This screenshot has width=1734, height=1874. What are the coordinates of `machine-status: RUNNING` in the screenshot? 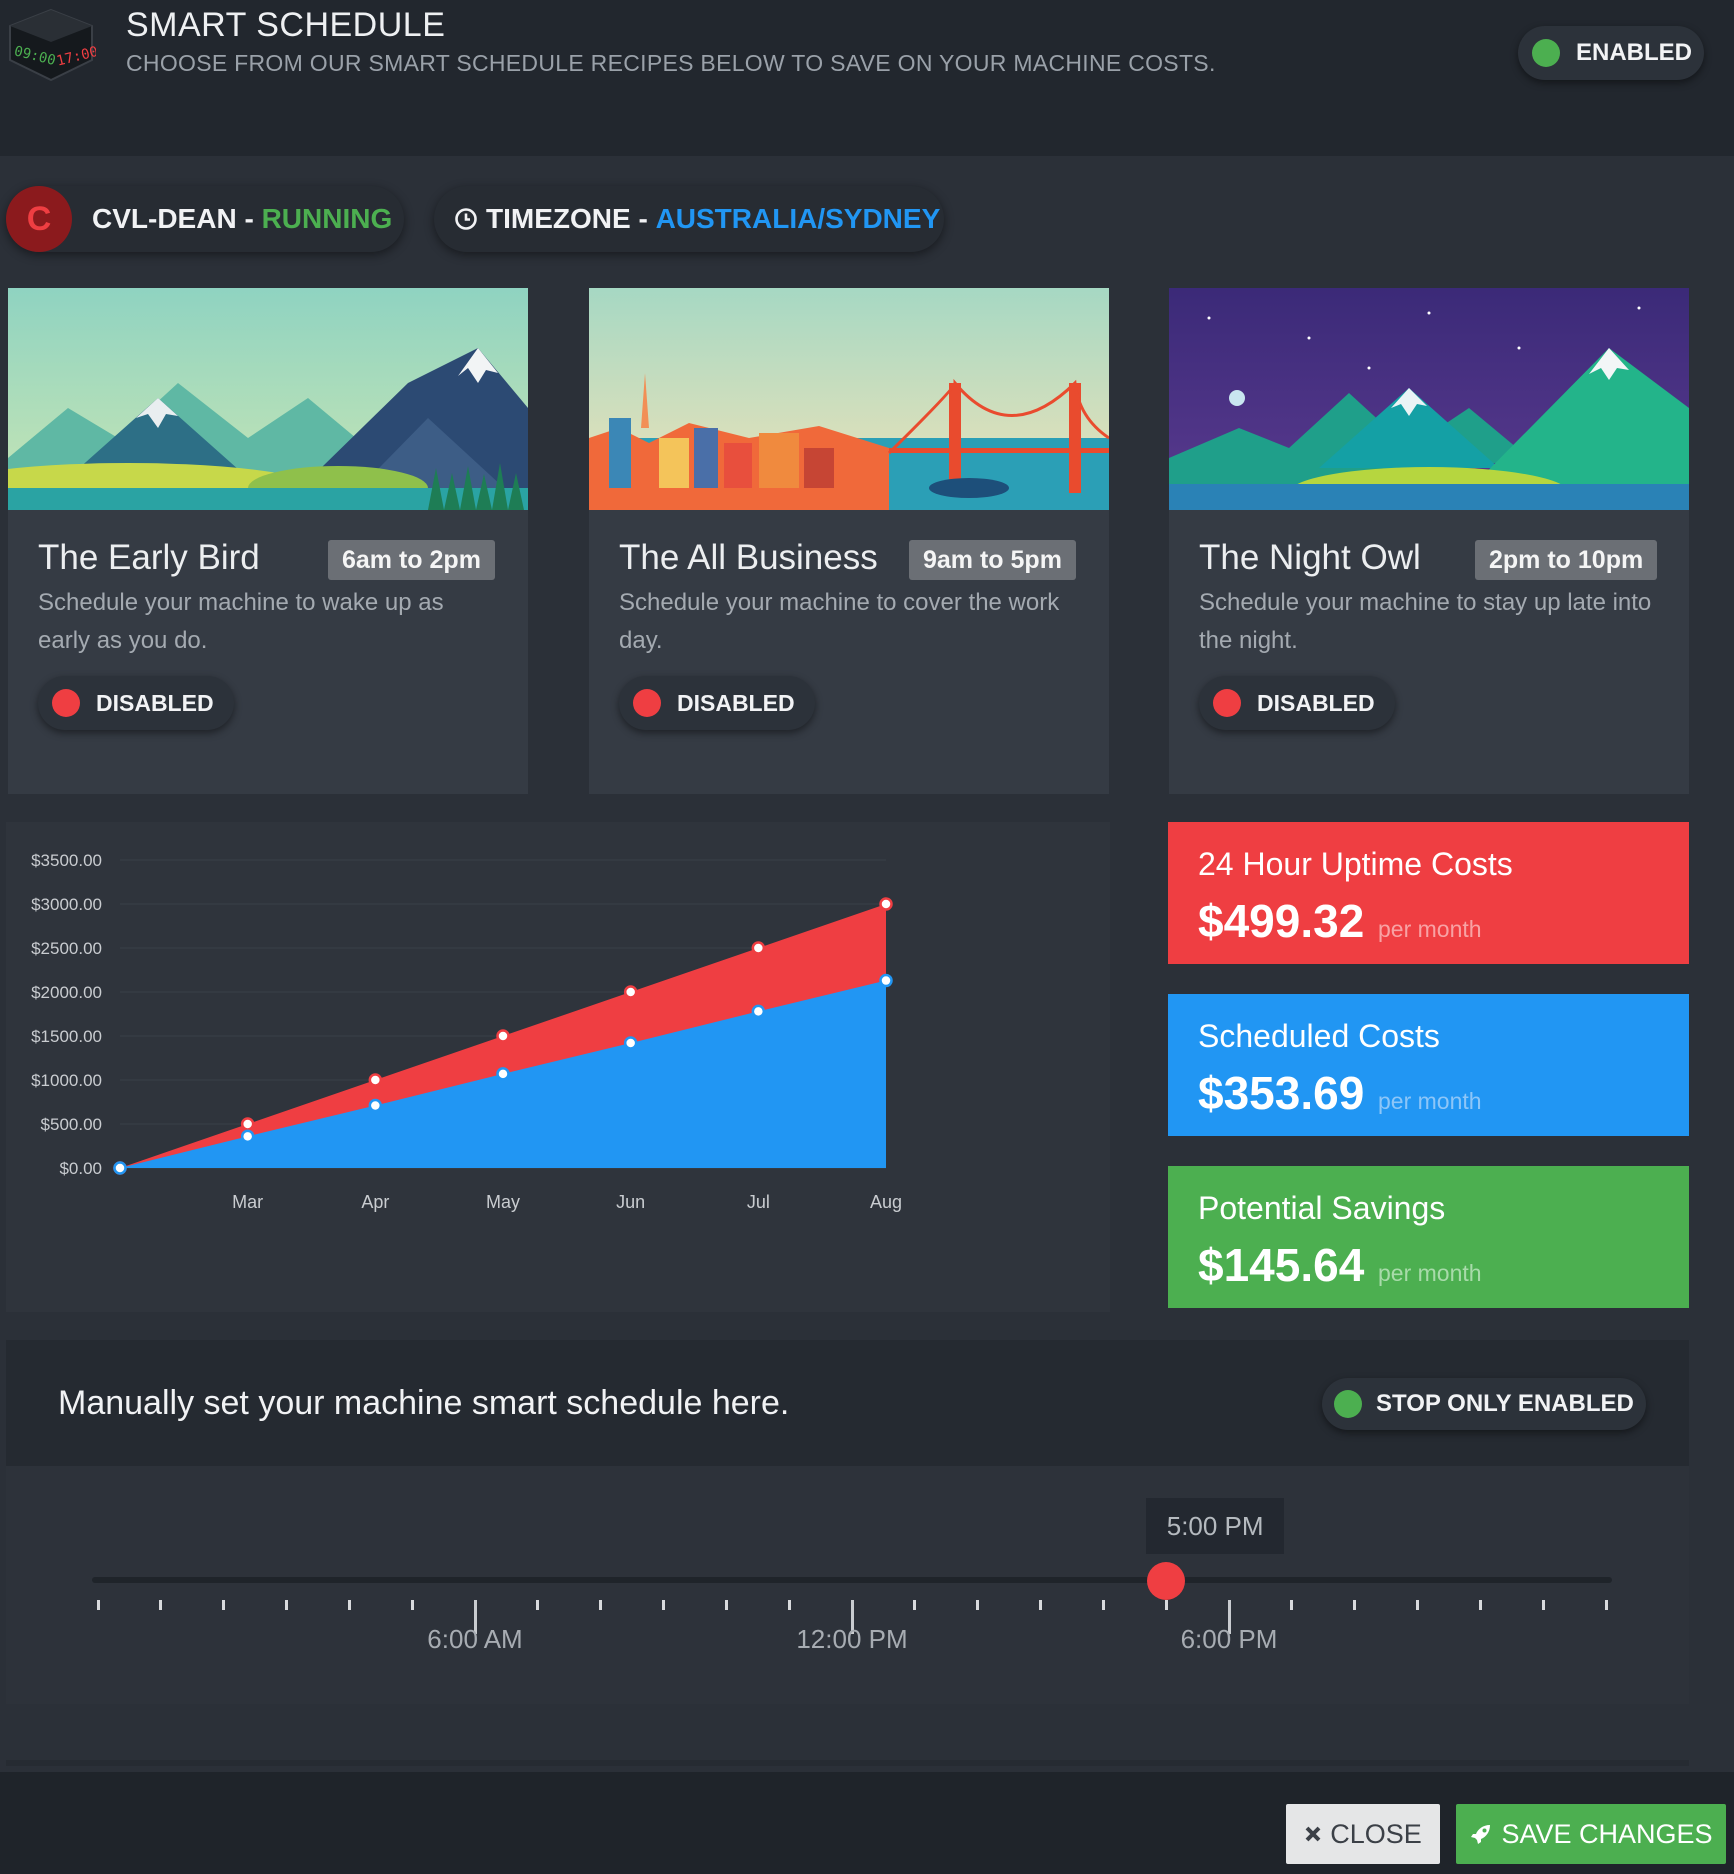 It's located at (327, 218).